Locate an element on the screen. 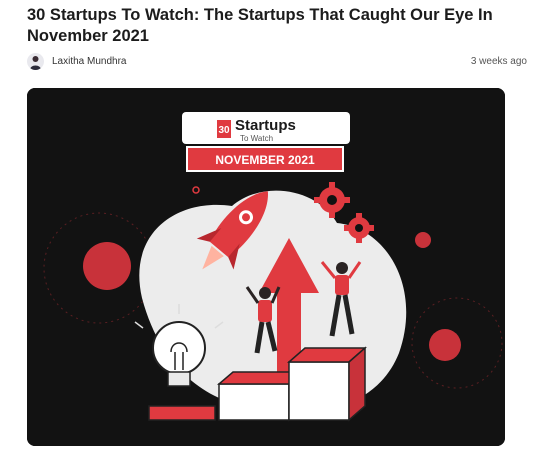 The image size is (540, 456). month-banner: NOVEMBER 2021 is located at coordinates (265, 159).